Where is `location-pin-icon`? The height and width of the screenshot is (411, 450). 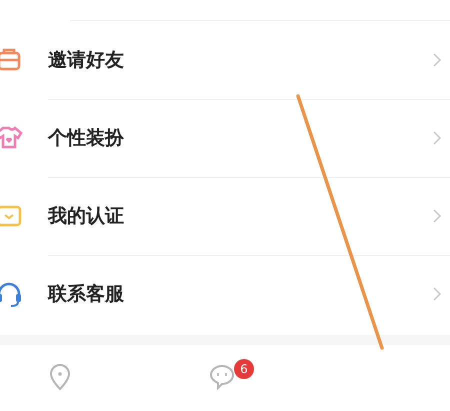 location-pin-icon is located at coordinates (60, 377).